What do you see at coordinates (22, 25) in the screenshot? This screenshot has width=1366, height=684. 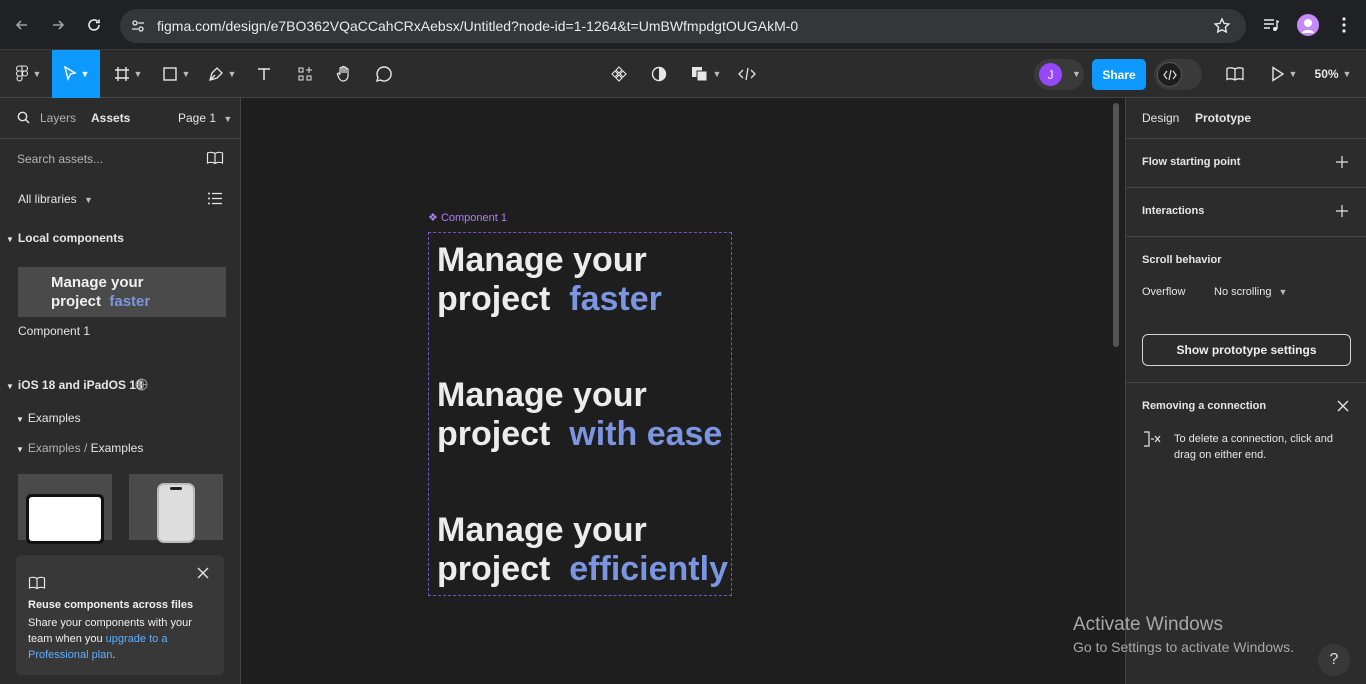 I see `back-icon` at bounding box center [22, 25].